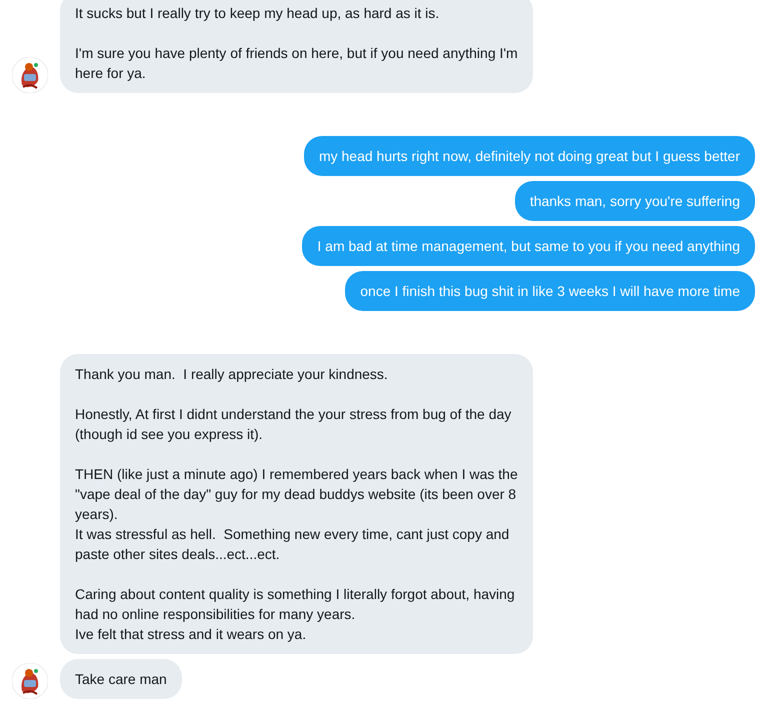 The height and width of the screenshot is (702, 762). What do you see at coordinates (550, 291) in the screenshot?
I see `message-text: once I finish this bug shit in like 3 weeks I will have more time` at bounding box center [550, 291].